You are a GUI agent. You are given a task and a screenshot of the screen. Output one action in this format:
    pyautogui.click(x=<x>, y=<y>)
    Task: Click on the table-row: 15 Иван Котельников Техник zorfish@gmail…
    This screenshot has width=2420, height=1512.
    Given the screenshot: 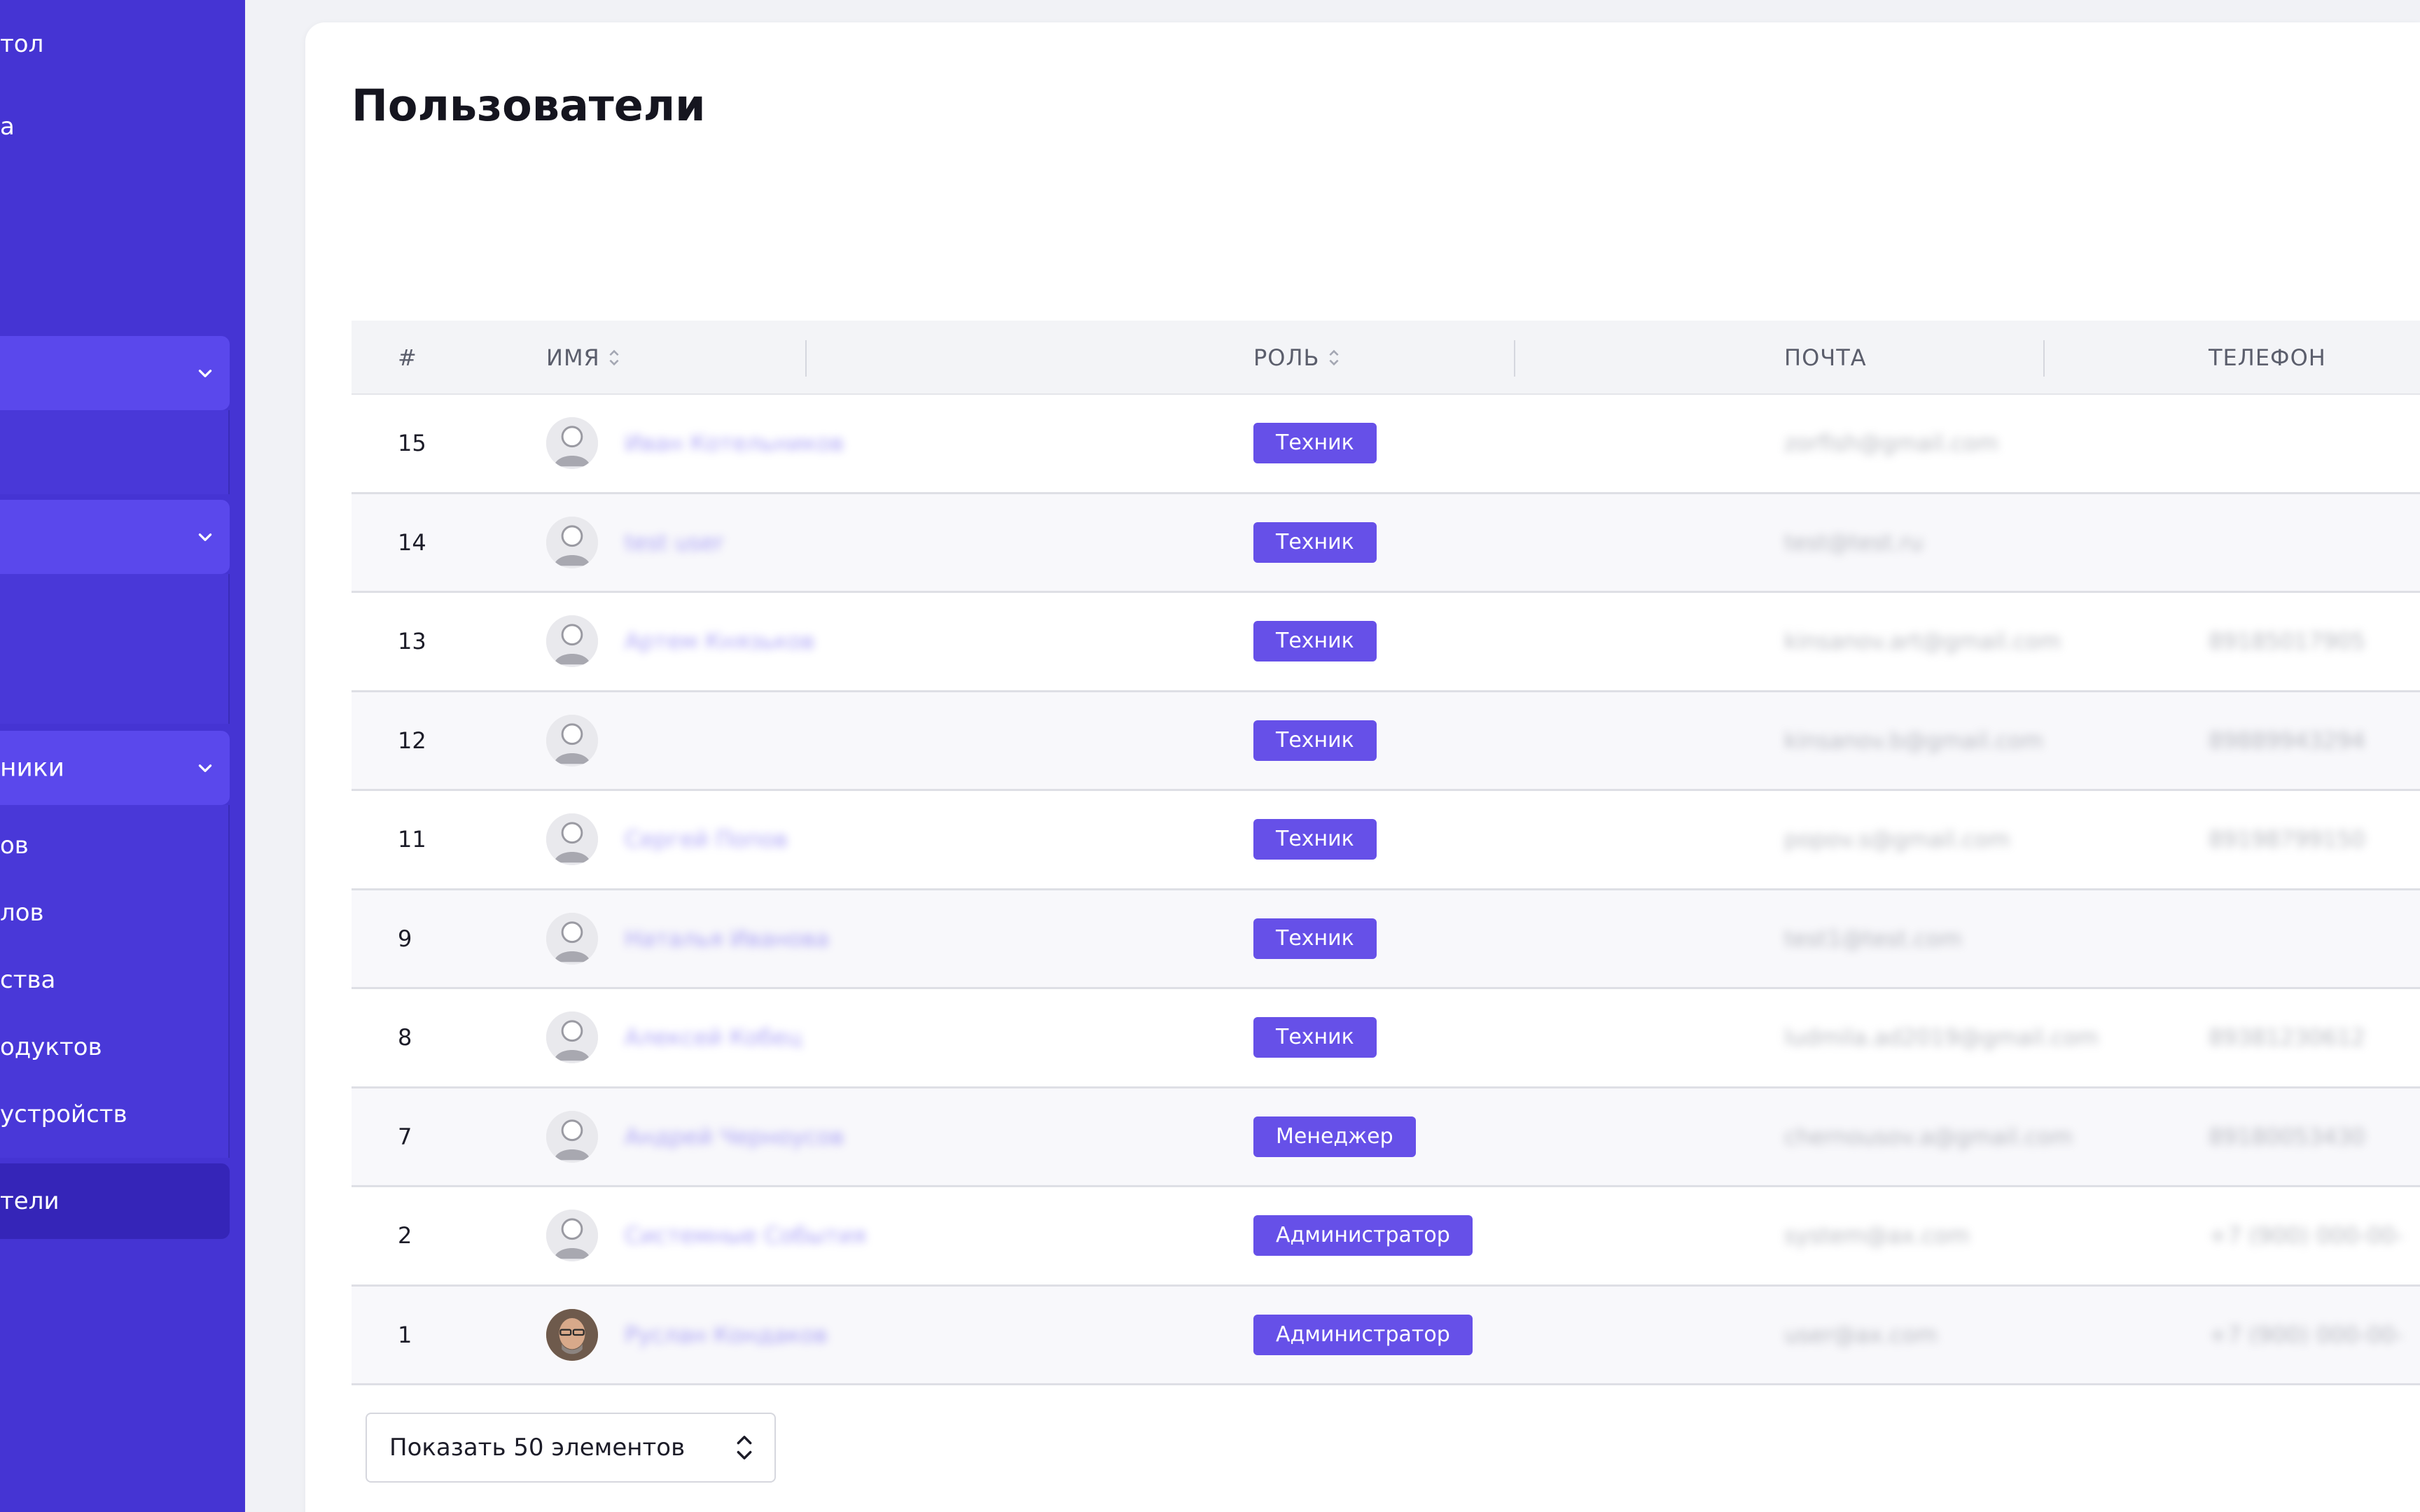 What is the action you would take?
    pyautogui.click(x=1386, y=444)
    